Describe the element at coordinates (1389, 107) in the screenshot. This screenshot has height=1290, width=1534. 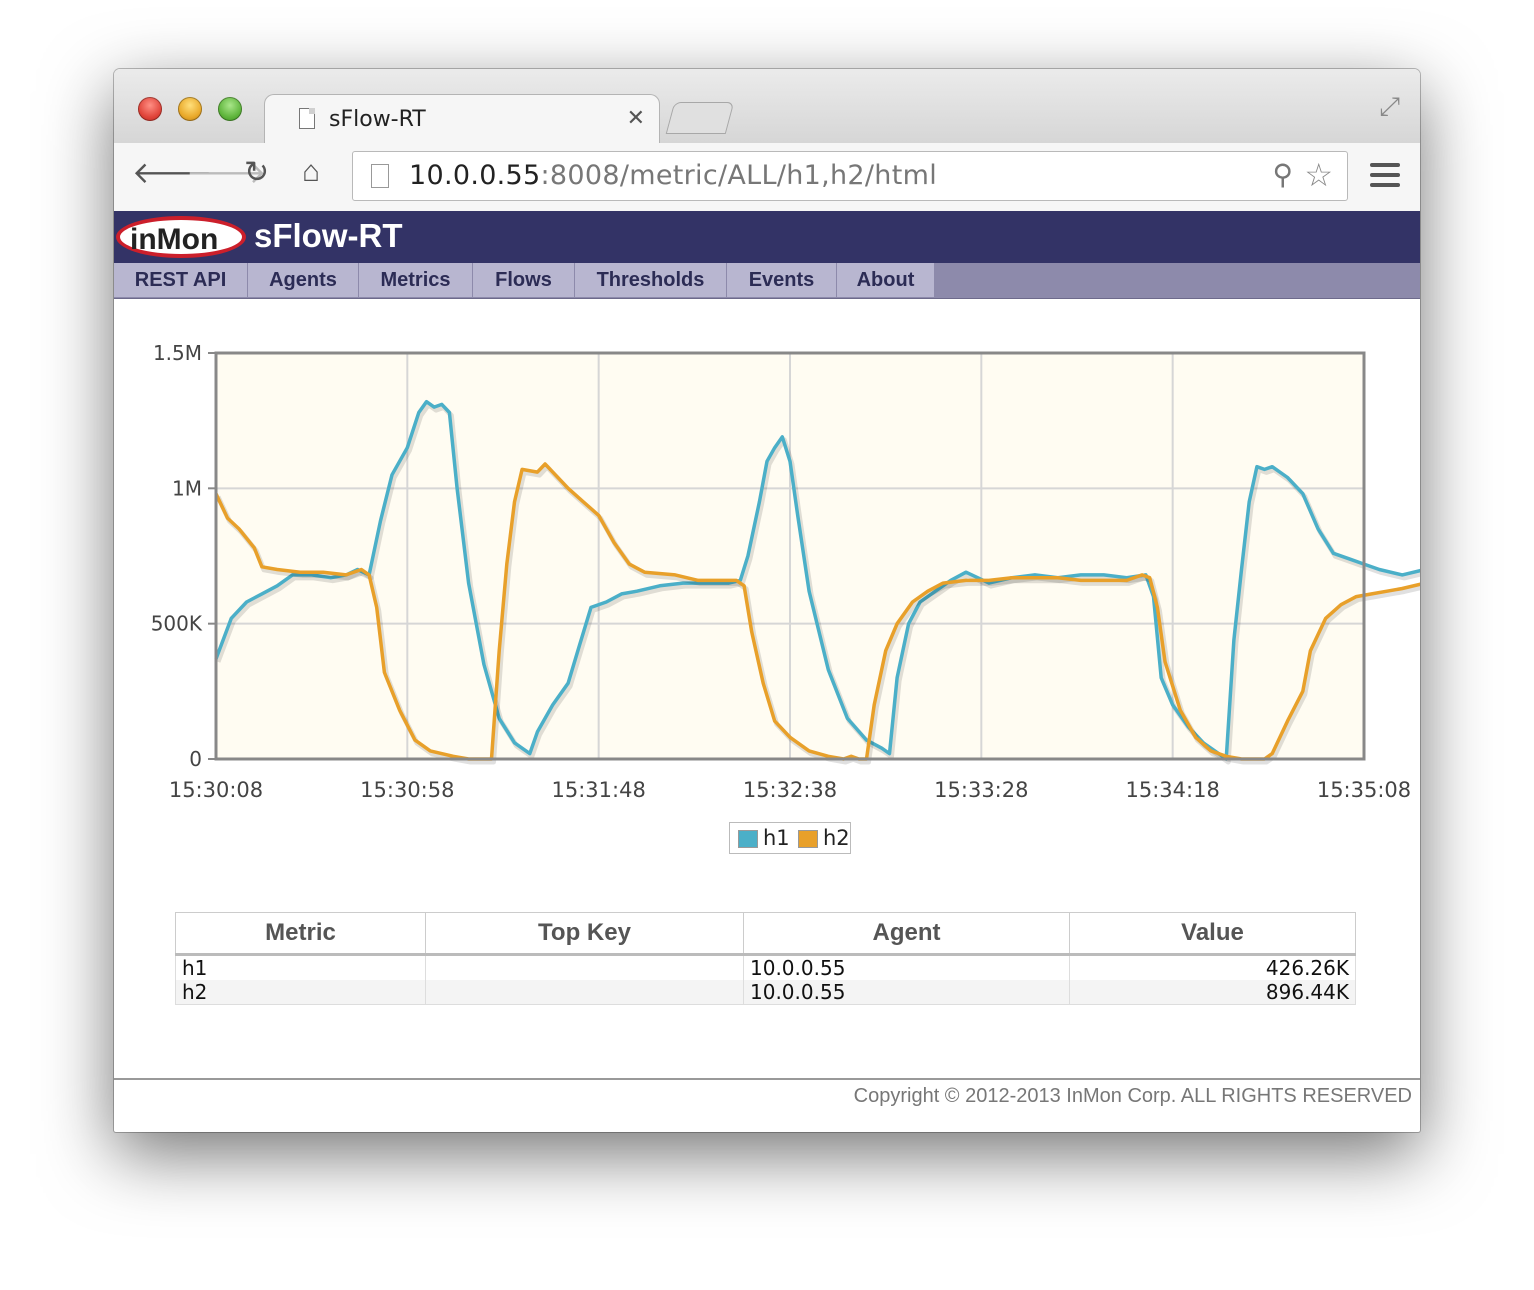
I see `fullscreen-icon: ⤢` at that location.